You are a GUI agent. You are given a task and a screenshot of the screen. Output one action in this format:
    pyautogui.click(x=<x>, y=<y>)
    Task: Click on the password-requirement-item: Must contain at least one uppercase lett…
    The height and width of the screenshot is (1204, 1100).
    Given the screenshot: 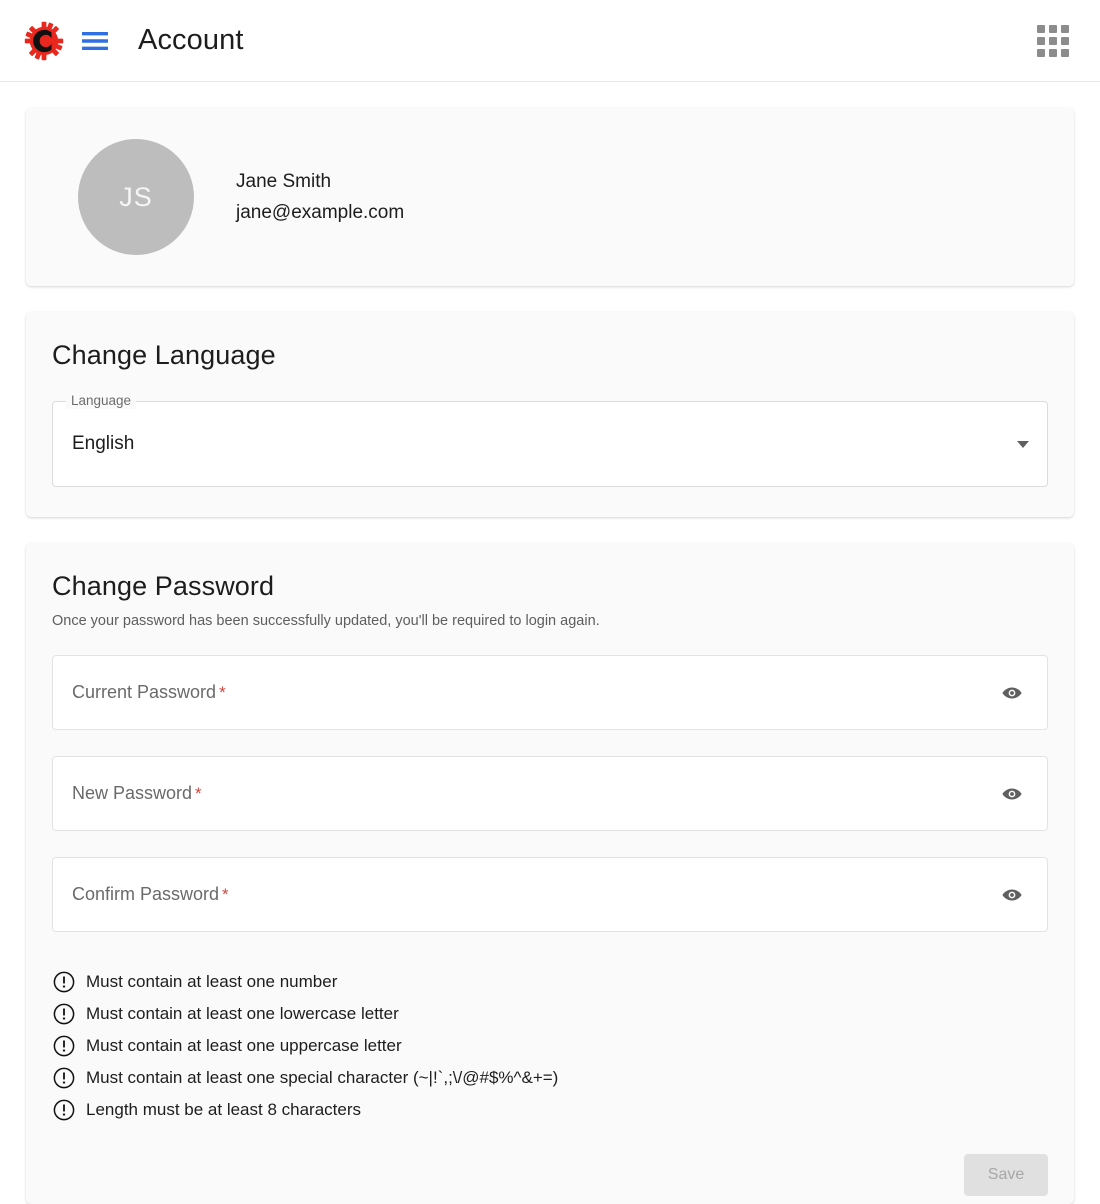 What is the action you would take?
    pyautogui.click(x=550, y=1046)
    